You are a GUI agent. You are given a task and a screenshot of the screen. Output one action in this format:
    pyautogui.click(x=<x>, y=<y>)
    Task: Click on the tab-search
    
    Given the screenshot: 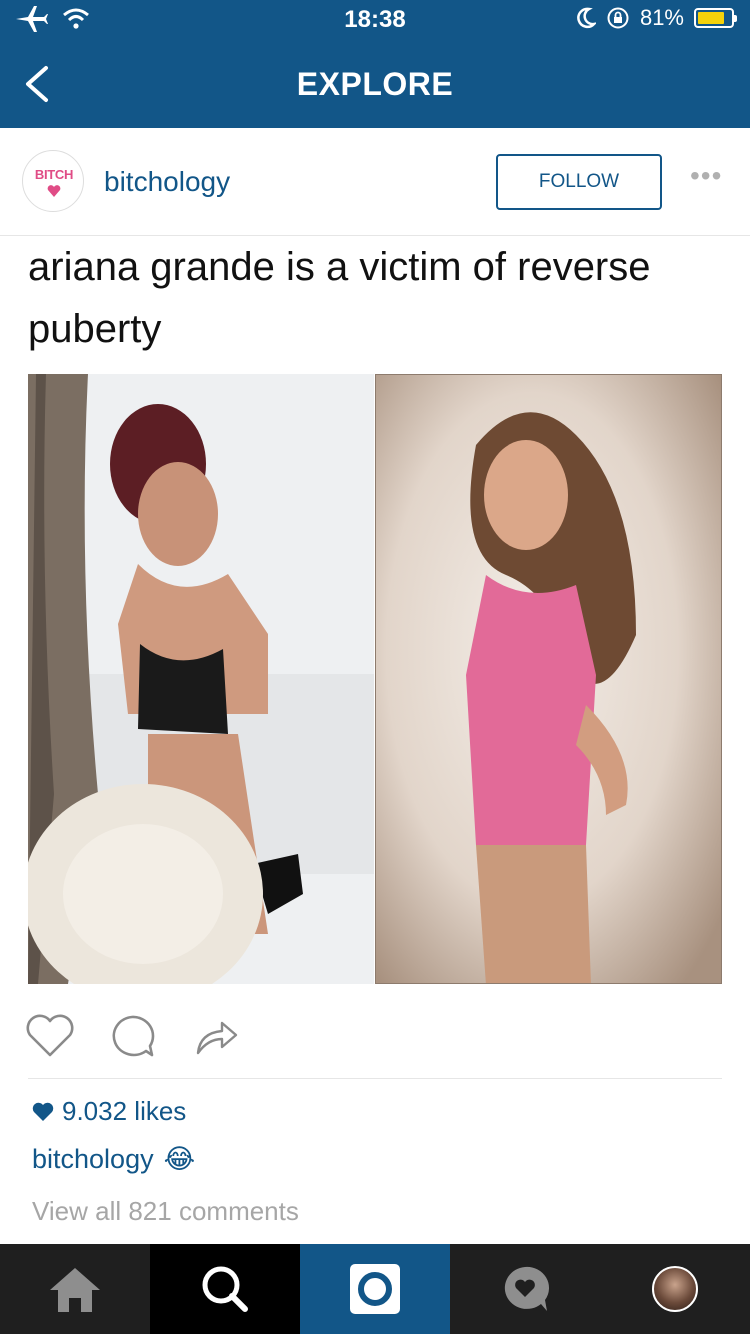 What is the action you would take?
    pyautogui.click(x=225, y=1289)
    